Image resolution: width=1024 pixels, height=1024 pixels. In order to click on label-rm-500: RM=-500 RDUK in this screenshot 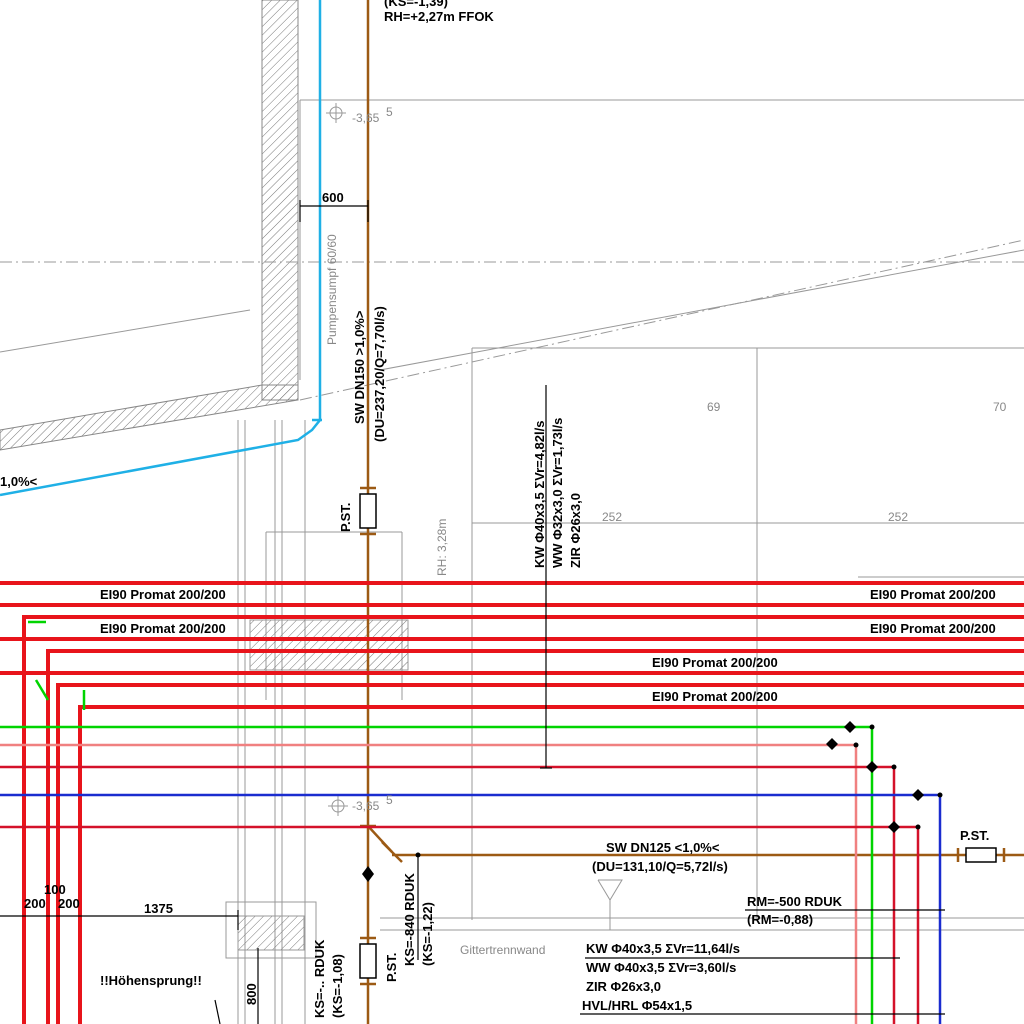, I will do `click(795, 901)`.